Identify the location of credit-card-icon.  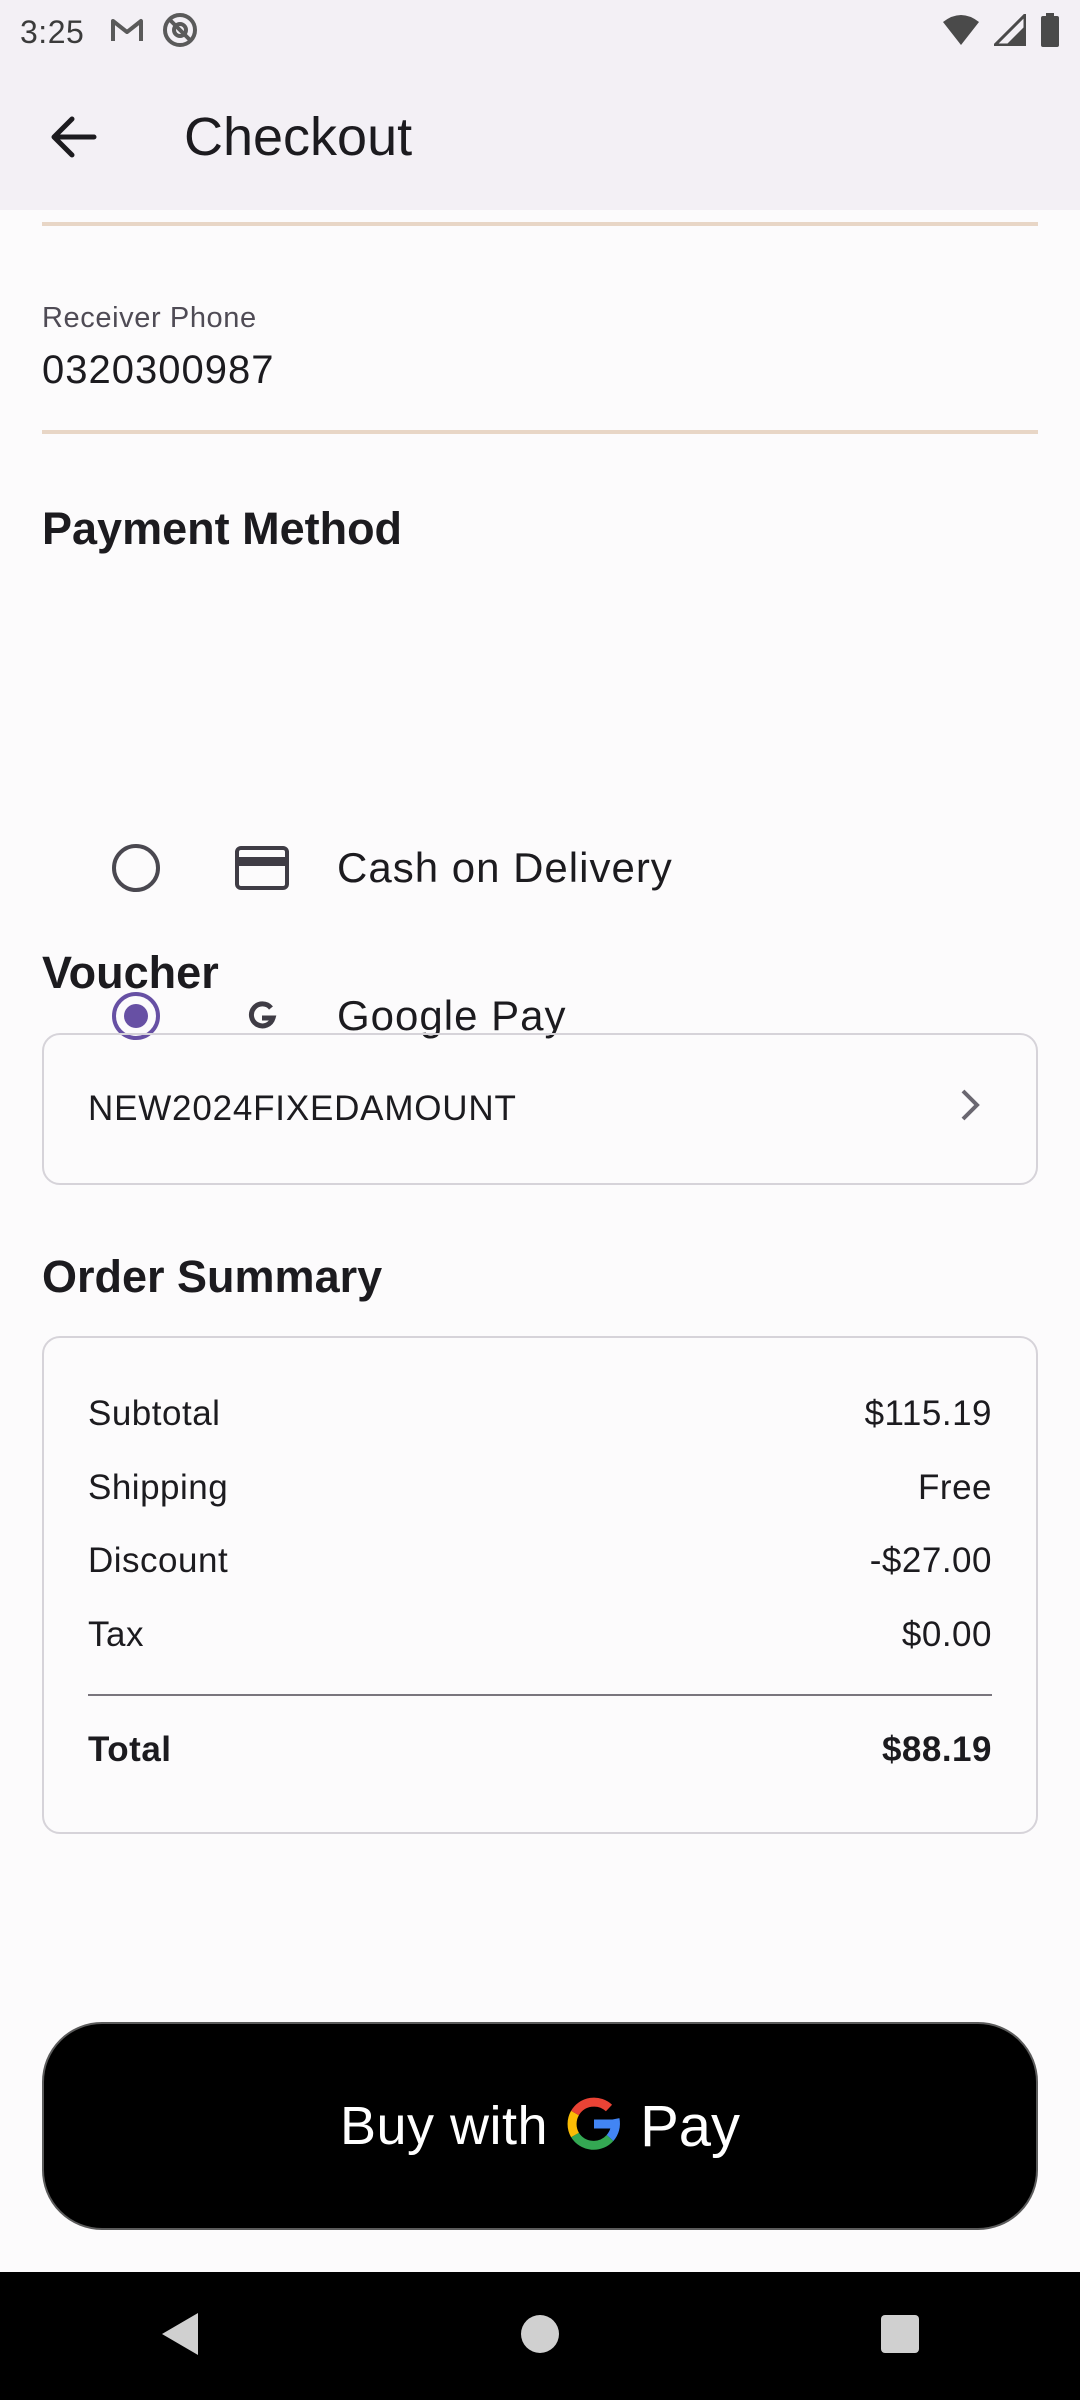
(262, 868).